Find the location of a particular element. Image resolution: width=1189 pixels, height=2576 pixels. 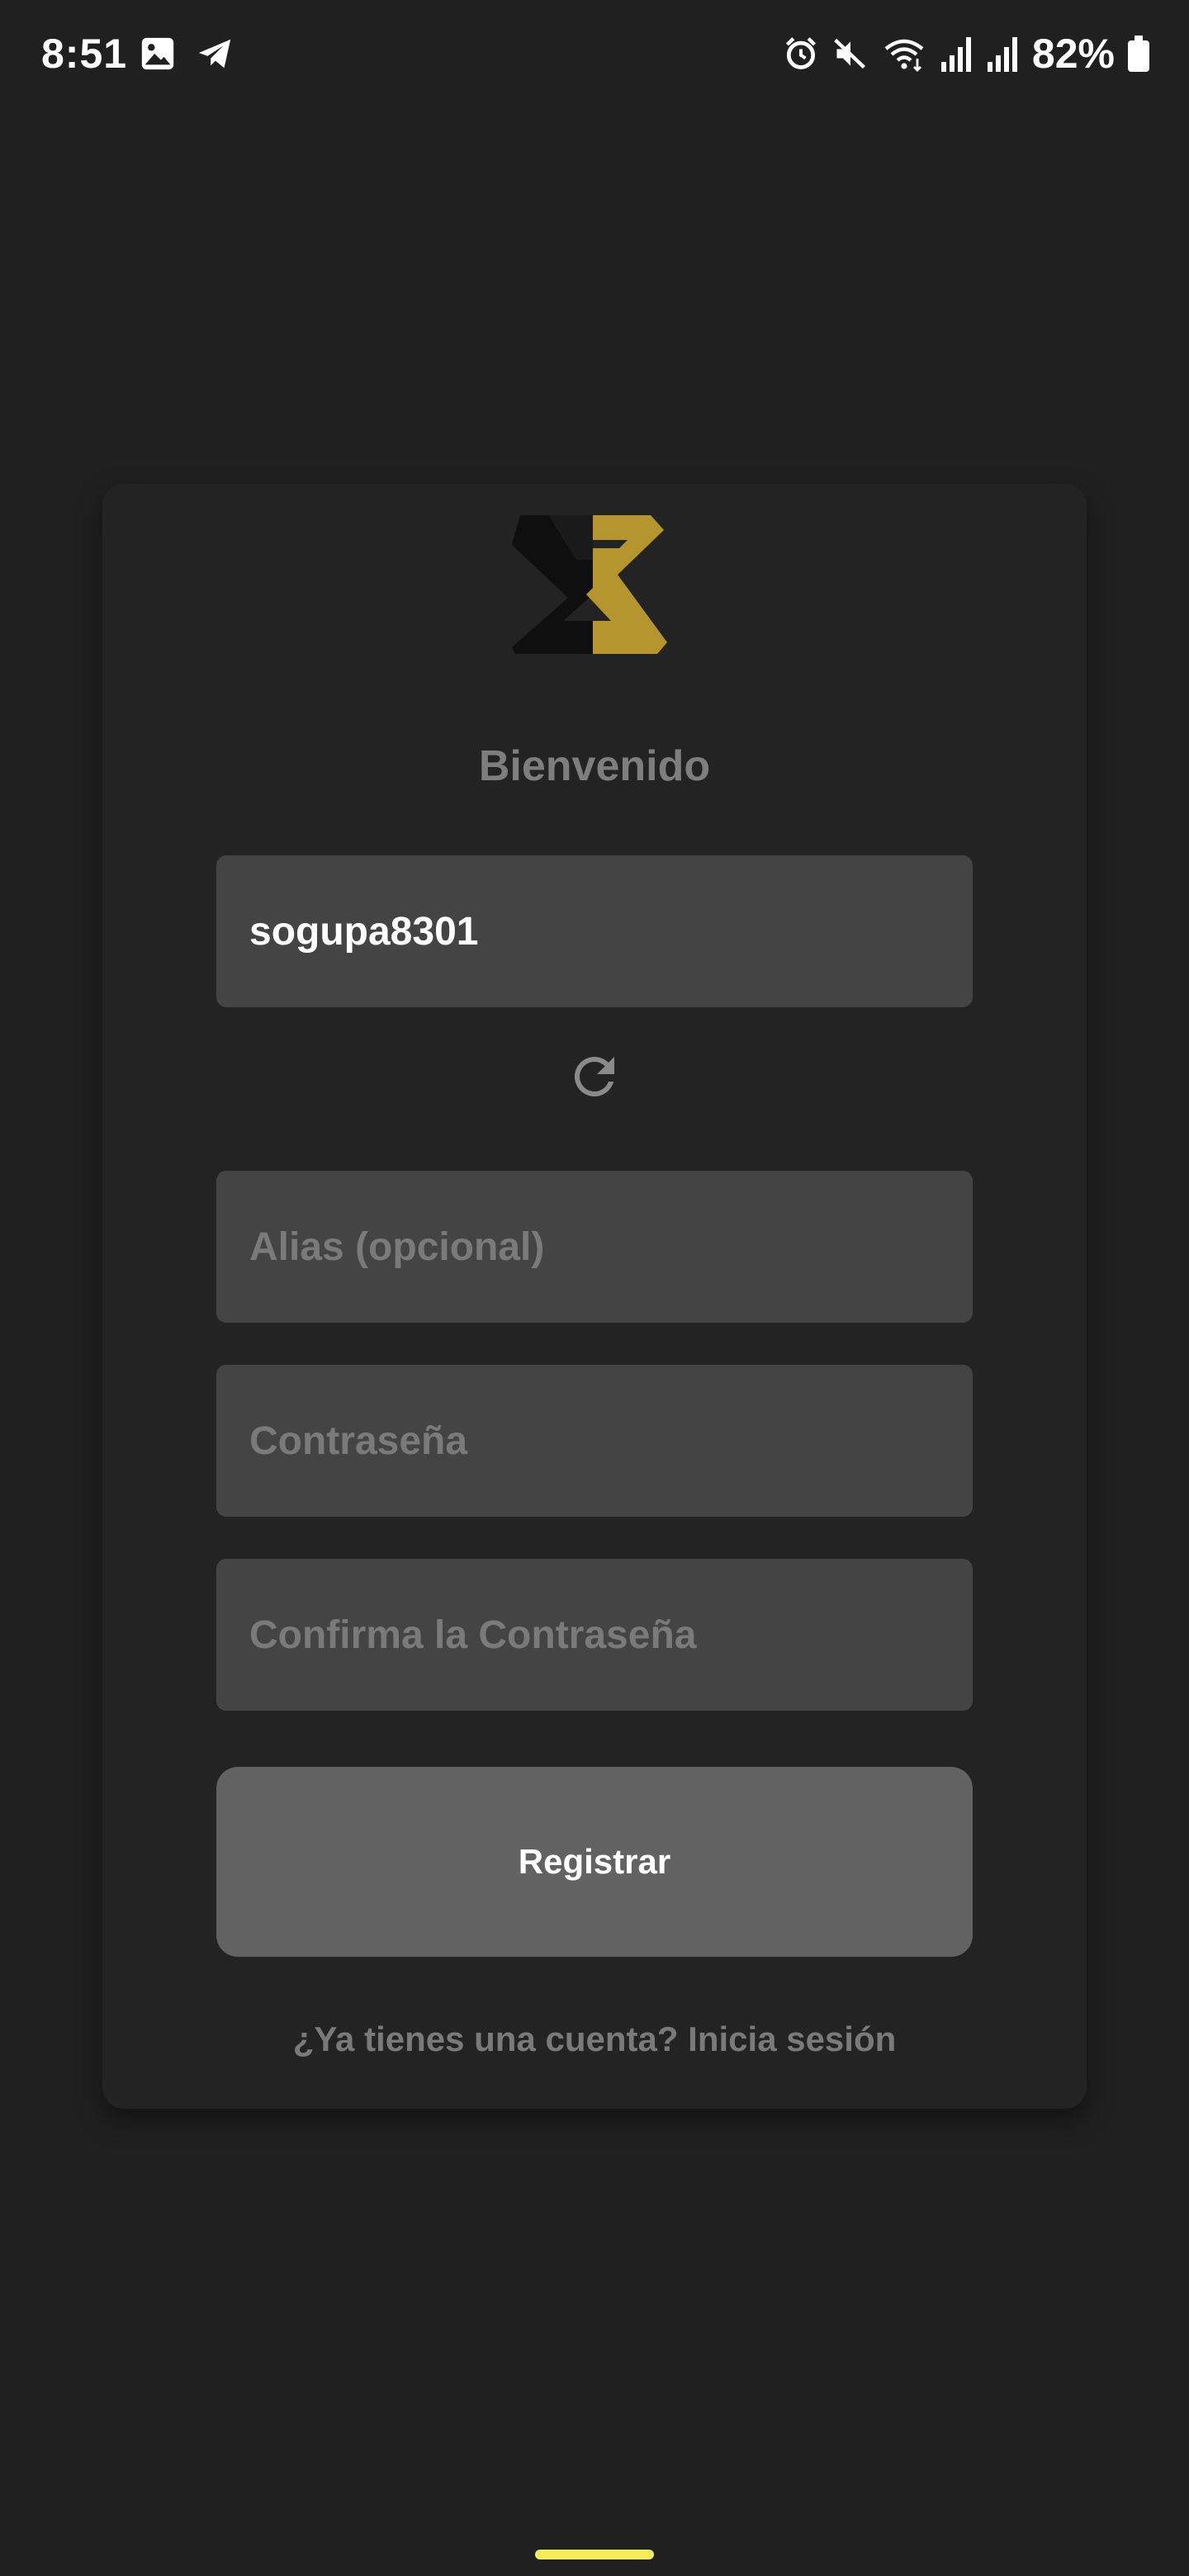

confirm-password-input is located at coordinates (594, 1635).